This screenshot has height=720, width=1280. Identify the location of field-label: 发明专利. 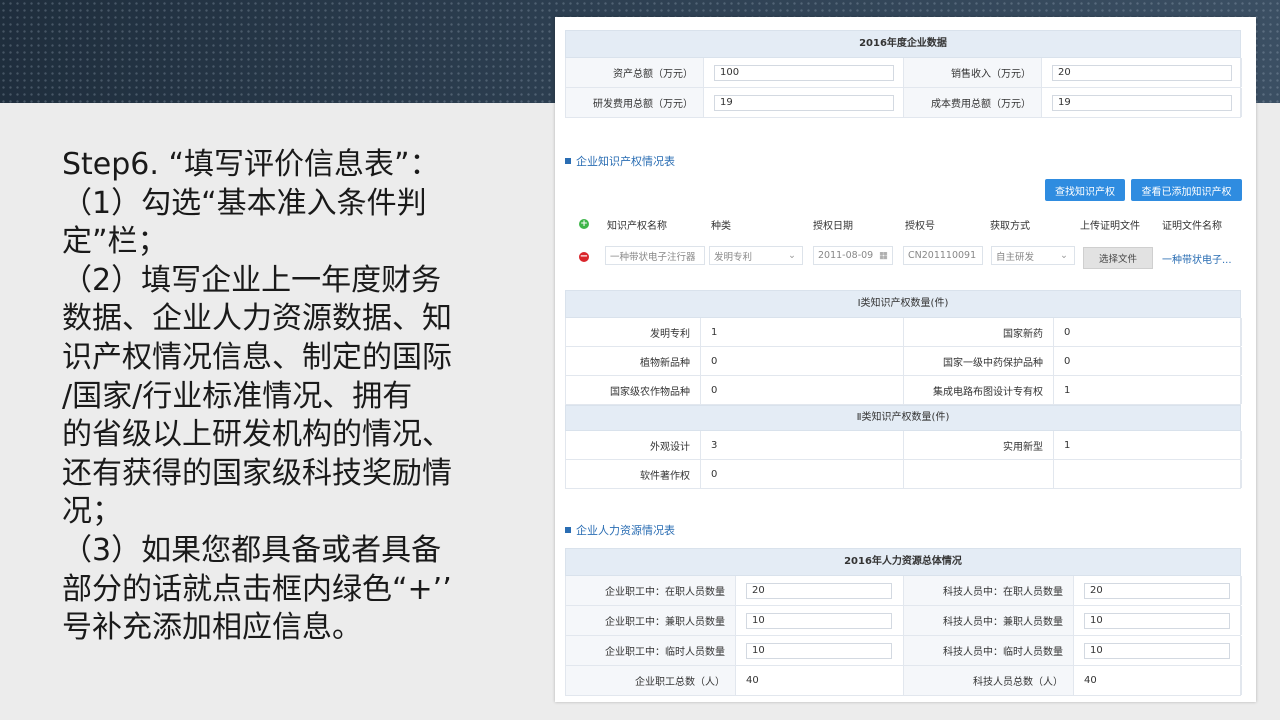
(633, 332).